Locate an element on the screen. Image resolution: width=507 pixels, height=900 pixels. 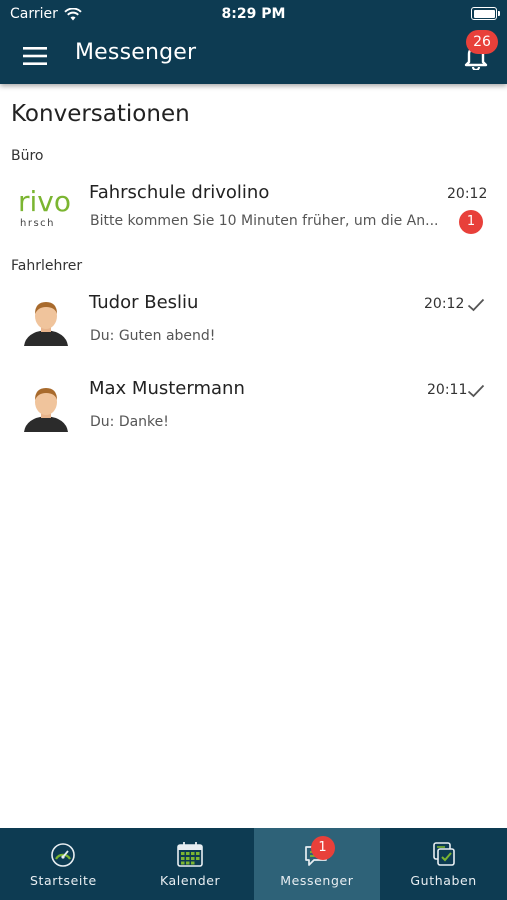
section-label-buero: Büro is located at coordinates (27, 156).